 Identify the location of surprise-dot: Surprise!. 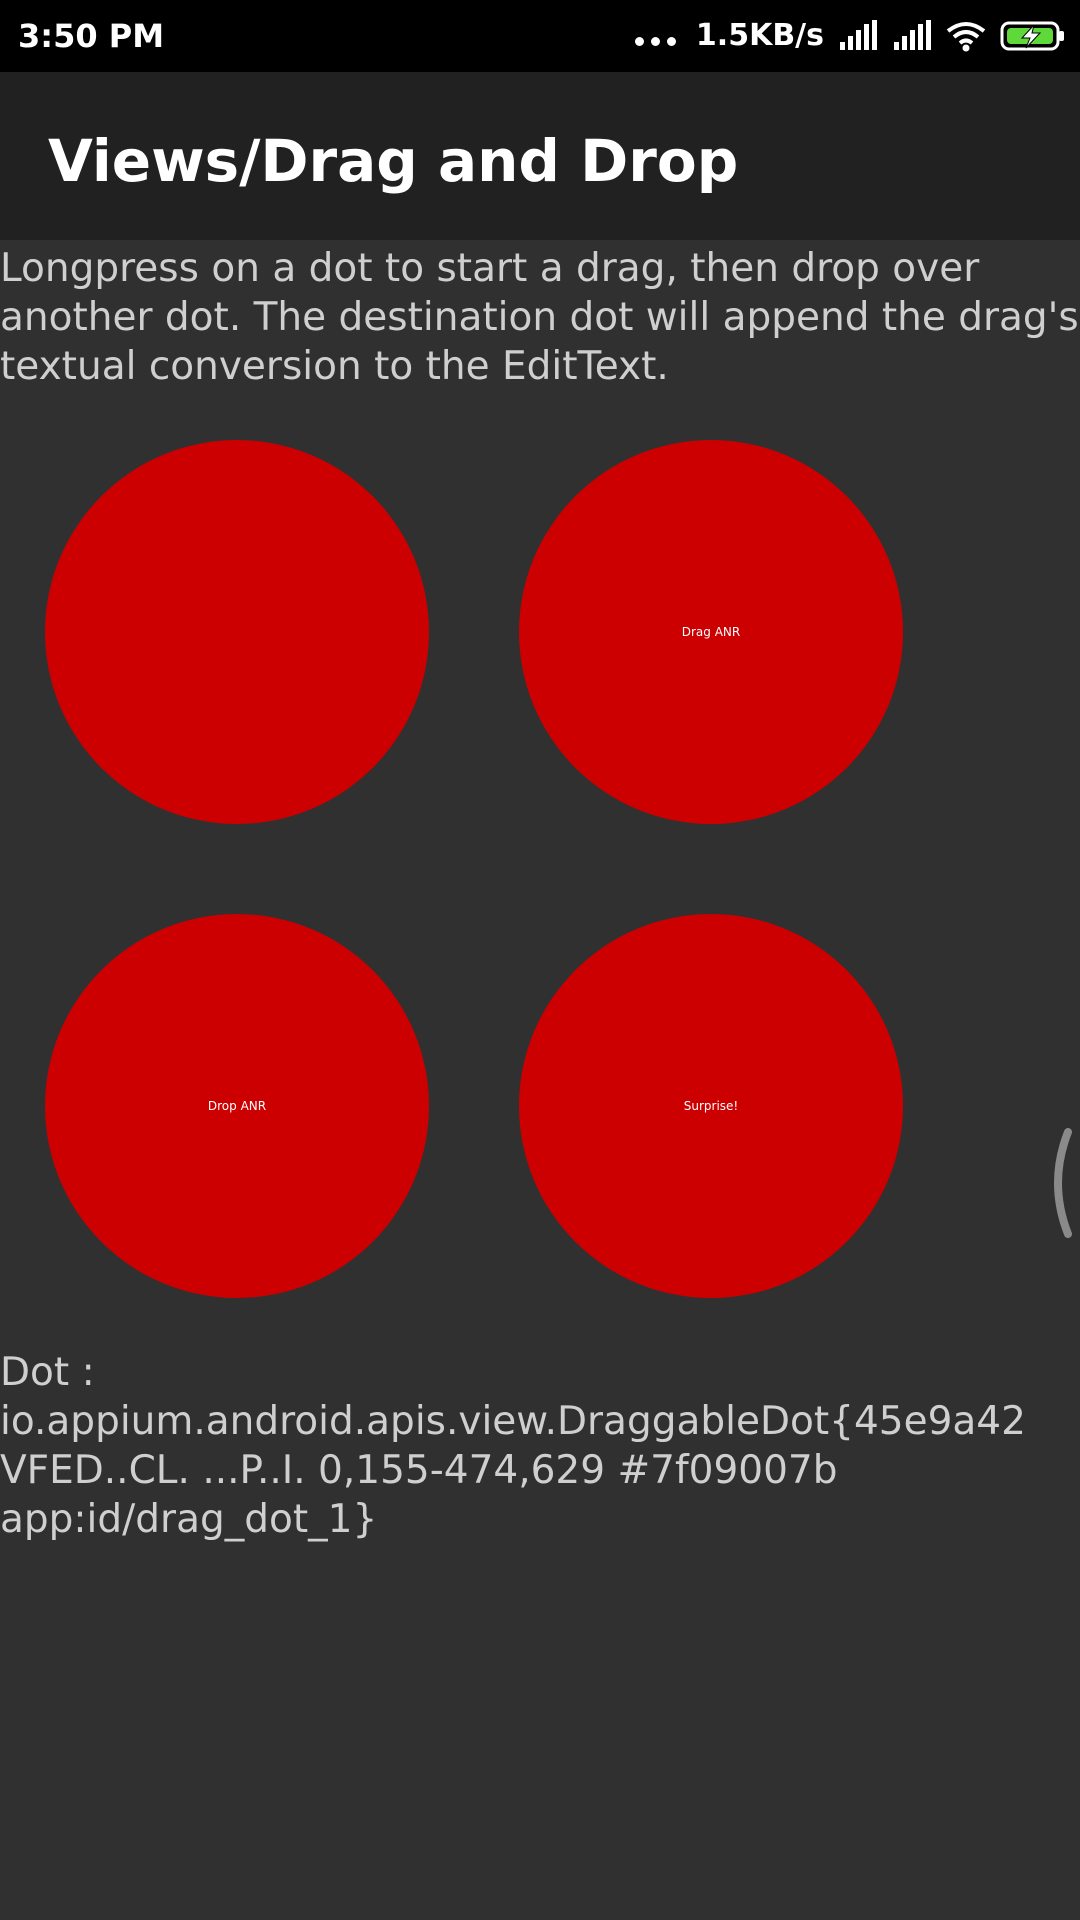
(711, 1106).